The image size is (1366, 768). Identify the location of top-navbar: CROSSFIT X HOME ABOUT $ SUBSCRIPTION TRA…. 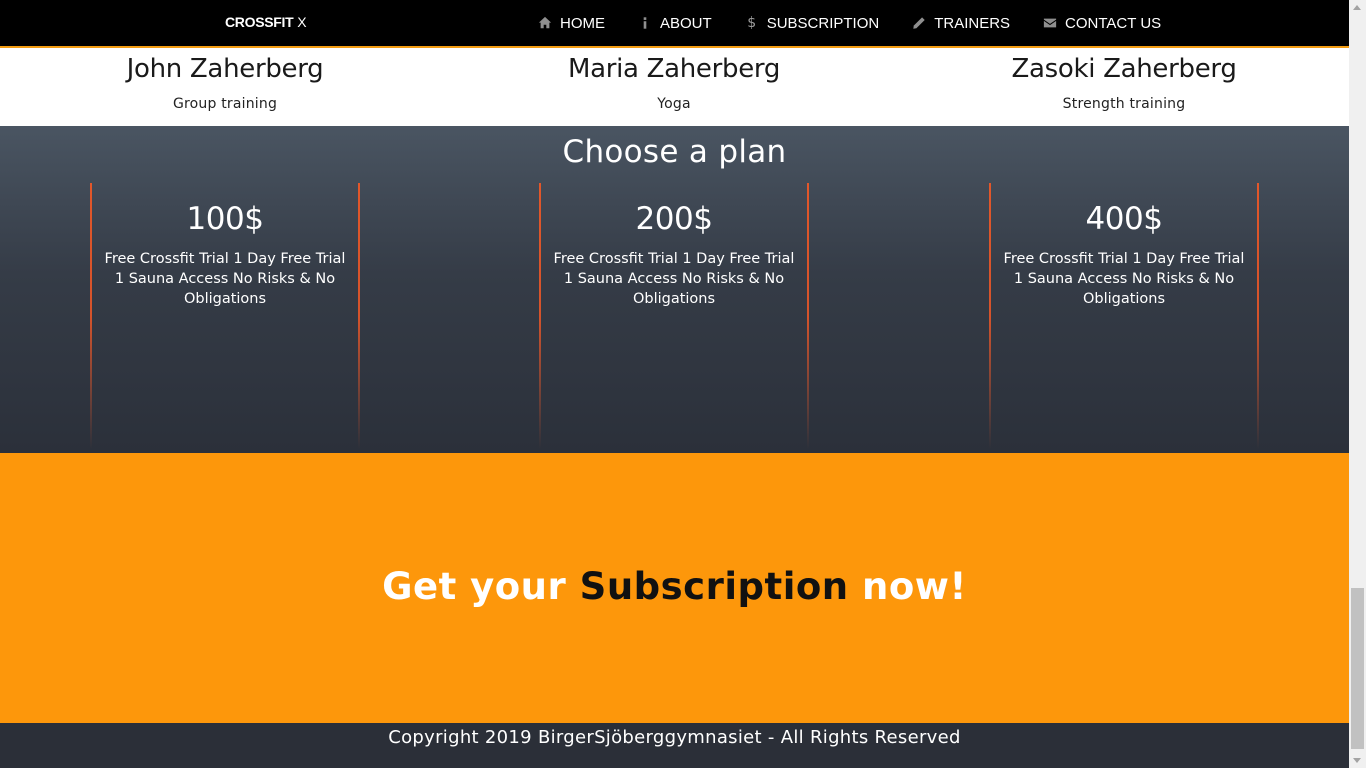
(674, 24).